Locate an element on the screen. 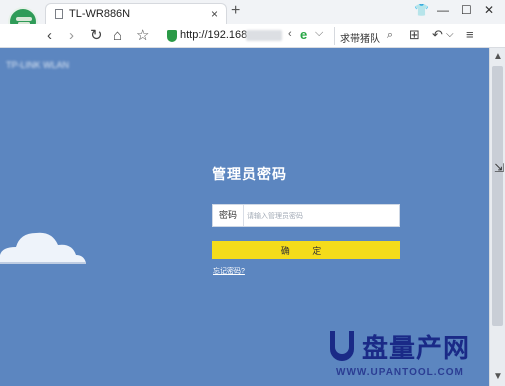  search-input: 求带猪队 is located at coordinates (360, 37).